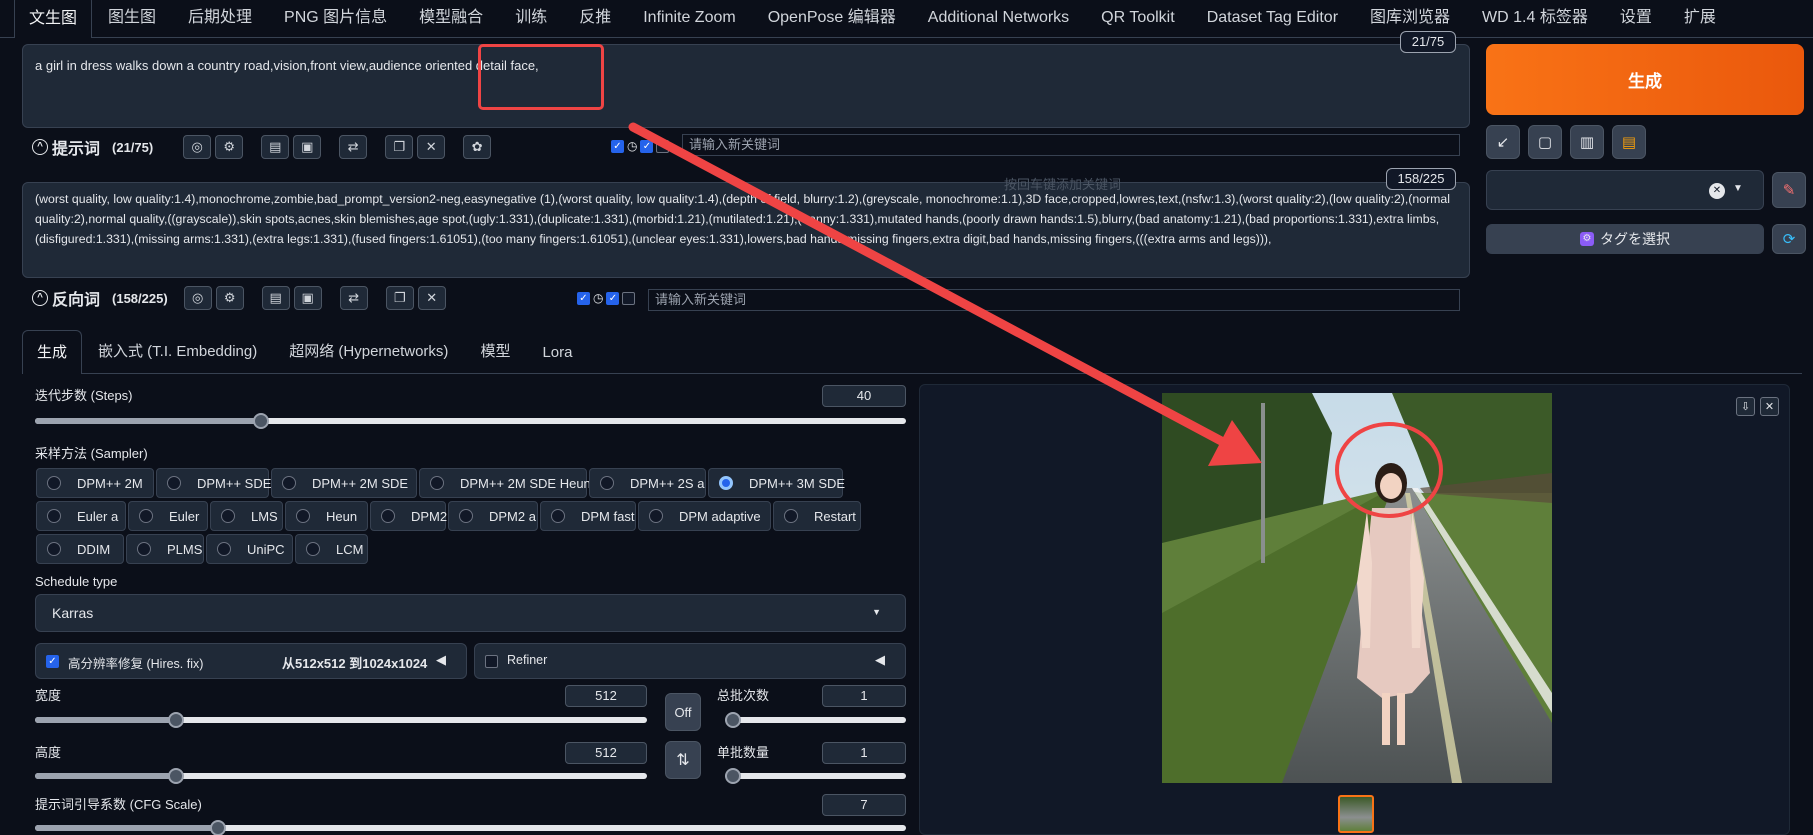 Image resolution: width=1813 pixels, height=835 pixels. Describe the element at coordinates (408, 516) in the screenshot. I see `sampler-option: DPM2` at that location.